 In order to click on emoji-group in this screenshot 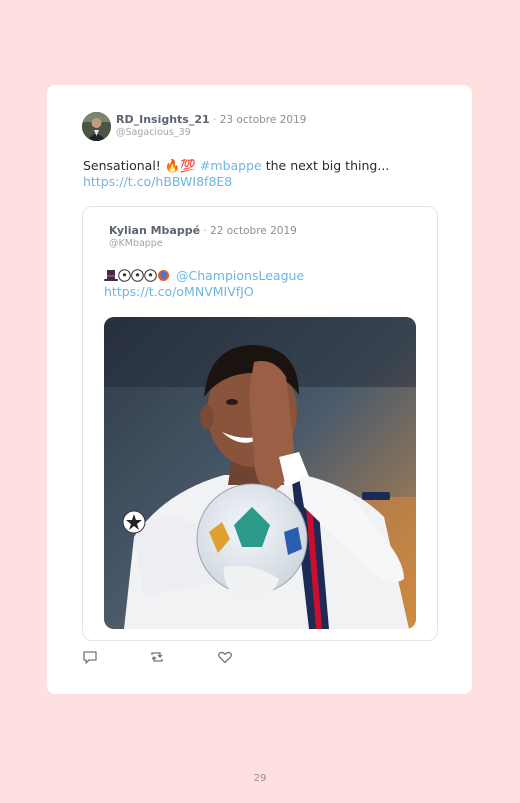, I will do `click(137, 275)`.